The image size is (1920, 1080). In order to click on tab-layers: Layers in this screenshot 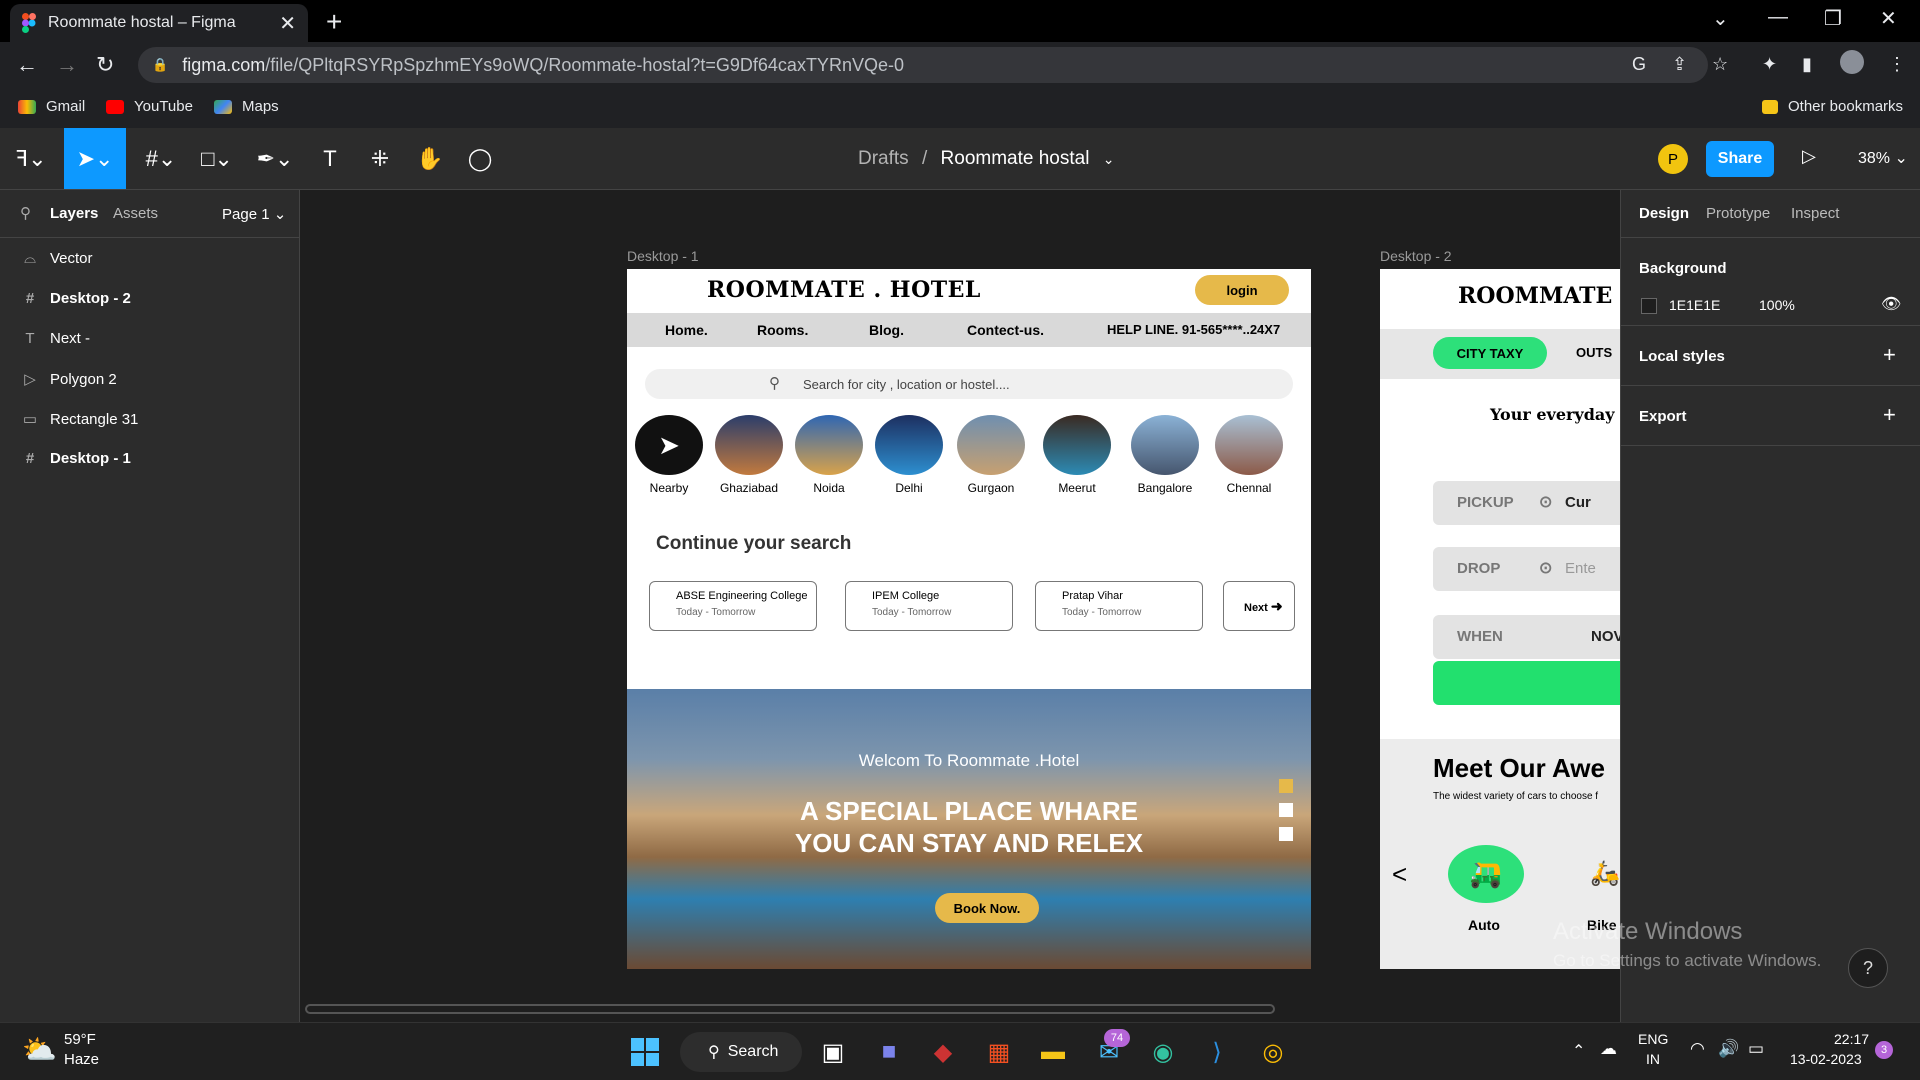, I will do `click(74, 213)`.